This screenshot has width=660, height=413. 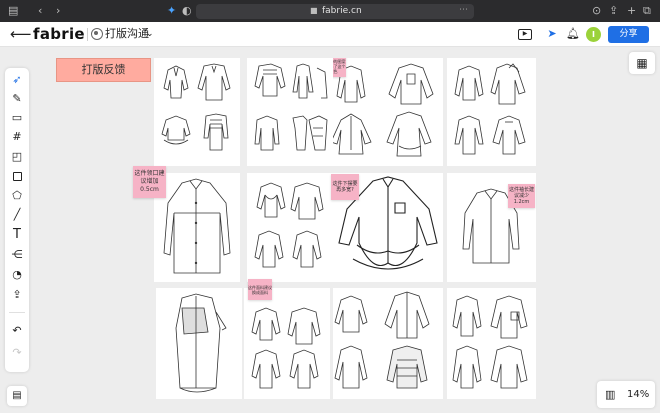 What do you see at coordinates (260, 289) in the screenshot?
I see `sticky-note-fabric: 这件面料建议换成面料` at bounding box center [260, 289].